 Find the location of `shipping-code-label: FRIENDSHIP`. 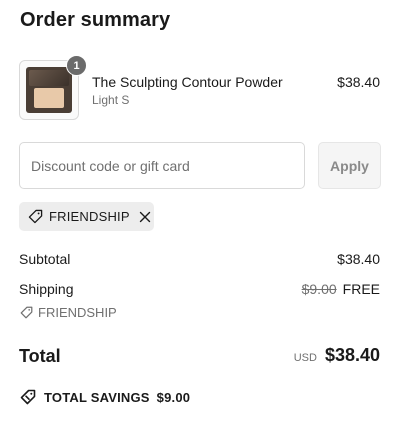

shipping-code-label: FRIENDSHIP is located at coordinates (77, 312).